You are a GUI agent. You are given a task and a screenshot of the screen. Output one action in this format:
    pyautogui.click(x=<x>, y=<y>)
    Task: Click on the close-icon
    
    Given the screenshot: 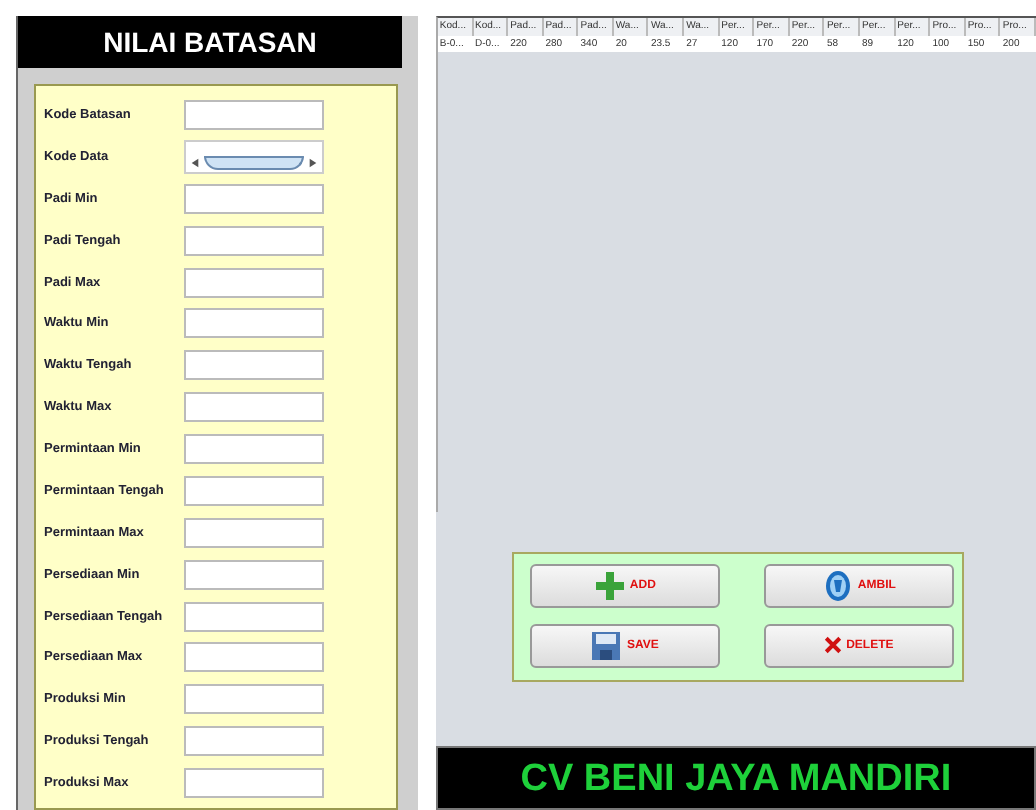 What is the action you would take?
    pyautogui.click(x=833, y=645)
    